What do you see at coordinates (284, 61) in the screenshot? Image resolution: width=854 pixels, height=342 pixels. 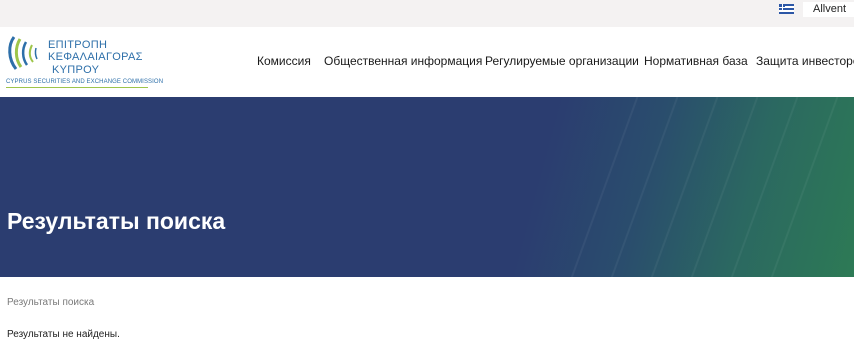 I see `nav-item-commission: Комиссия` at bounding box center [284, 61].